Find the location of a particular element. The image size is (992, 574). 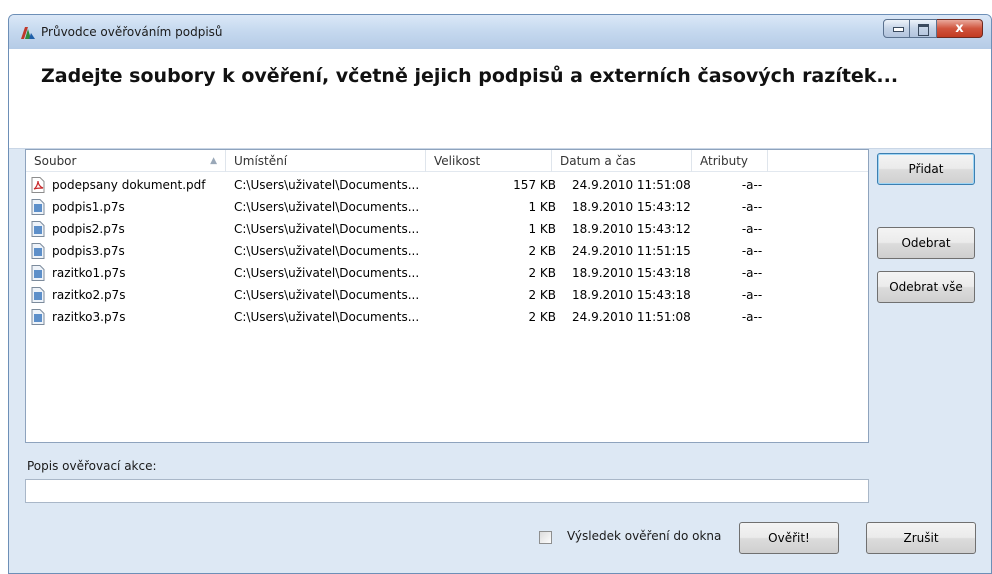

column-header-file: Soubor ▲ is located at coordinates (126, 161).